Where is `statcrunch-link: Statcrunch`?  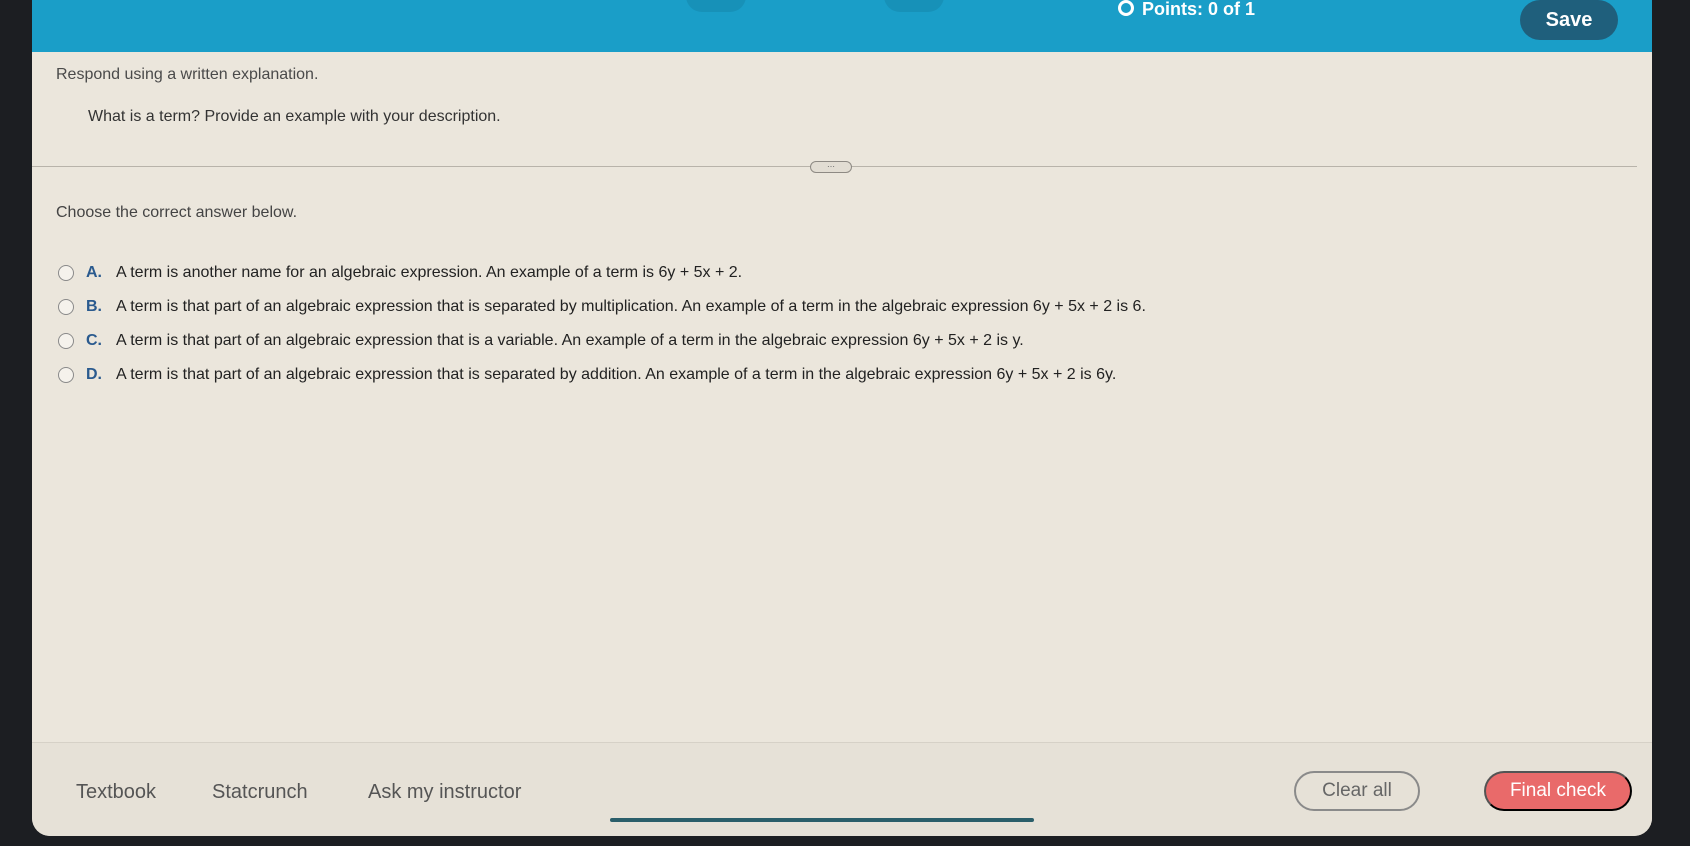 statcrunch-link: Statcrunch is located at coordinates (260, 792).